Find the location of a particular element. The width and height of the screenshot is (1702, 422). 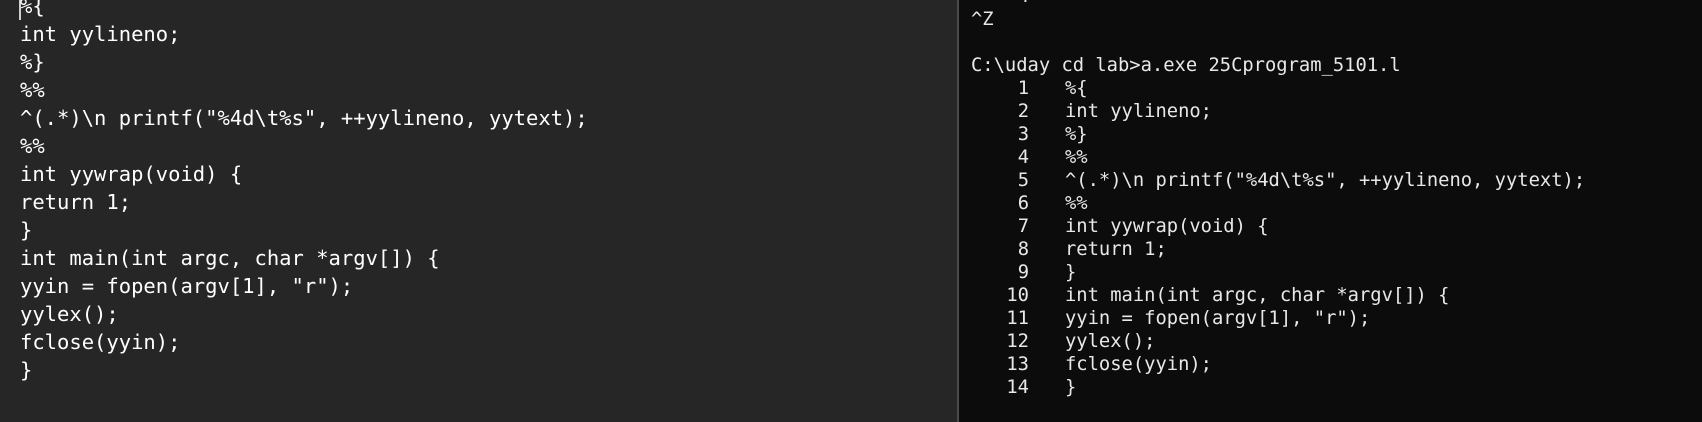

line-text: int yywrap(void) { is located at coordinates (1167, 226).